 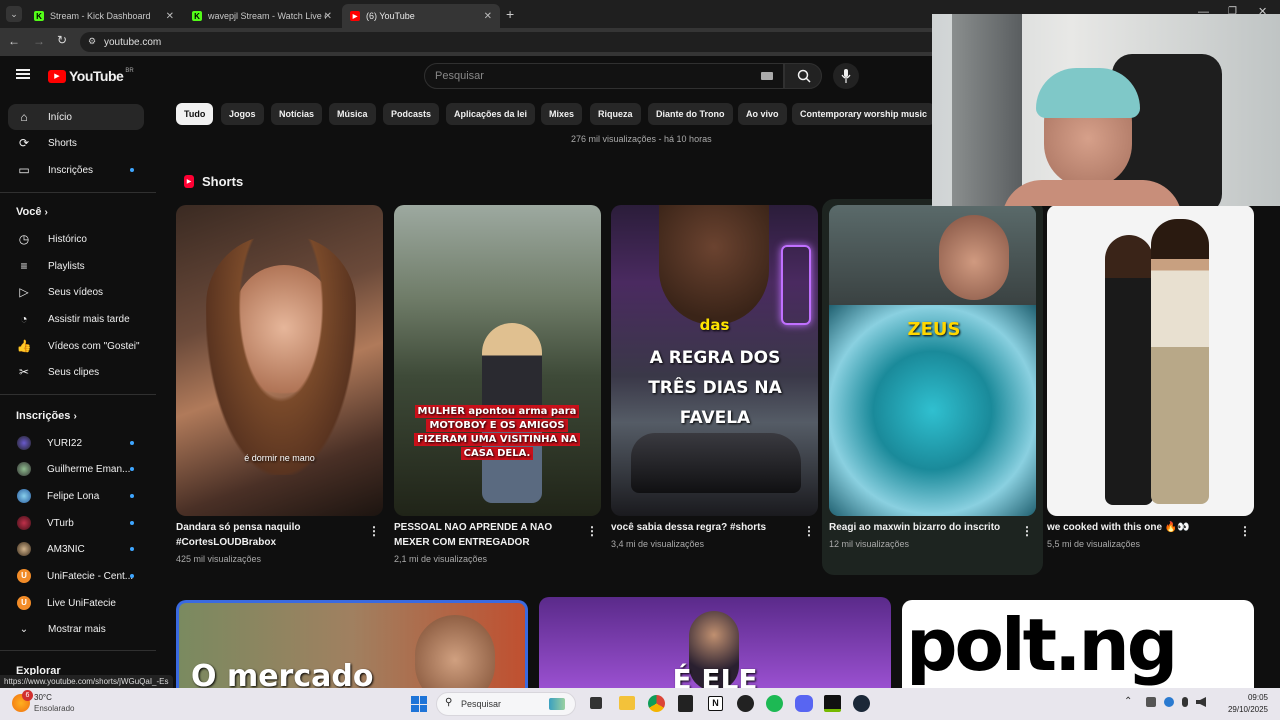 I want to click on search-button, so click(x=803, y=76).